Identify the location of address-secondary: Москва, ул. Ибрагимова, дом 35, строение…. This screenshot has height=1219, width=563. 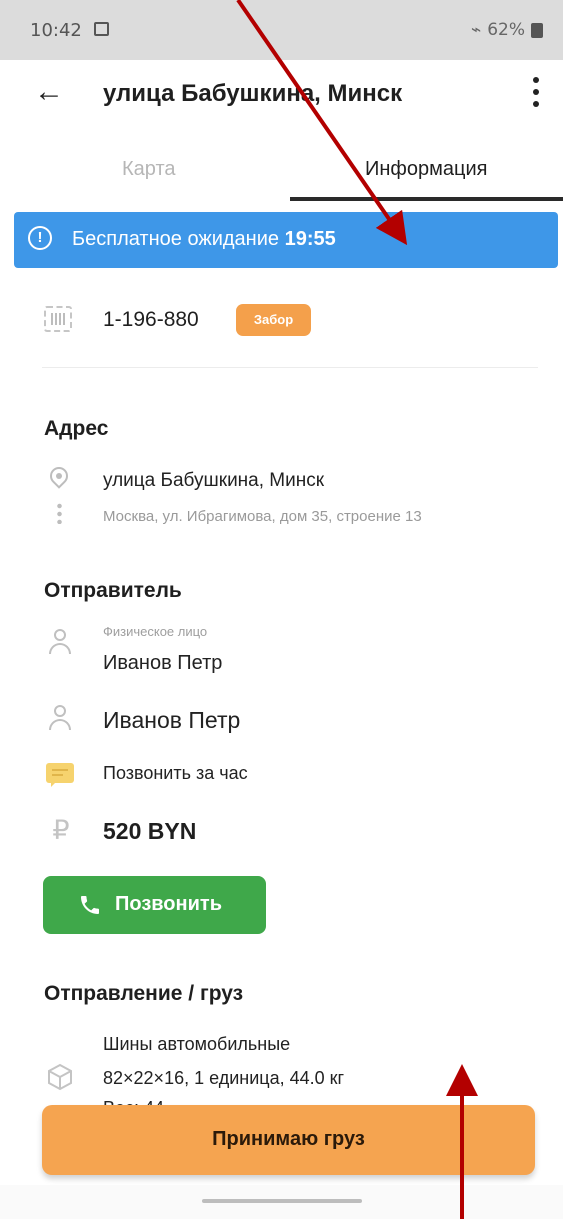
(262, 516).